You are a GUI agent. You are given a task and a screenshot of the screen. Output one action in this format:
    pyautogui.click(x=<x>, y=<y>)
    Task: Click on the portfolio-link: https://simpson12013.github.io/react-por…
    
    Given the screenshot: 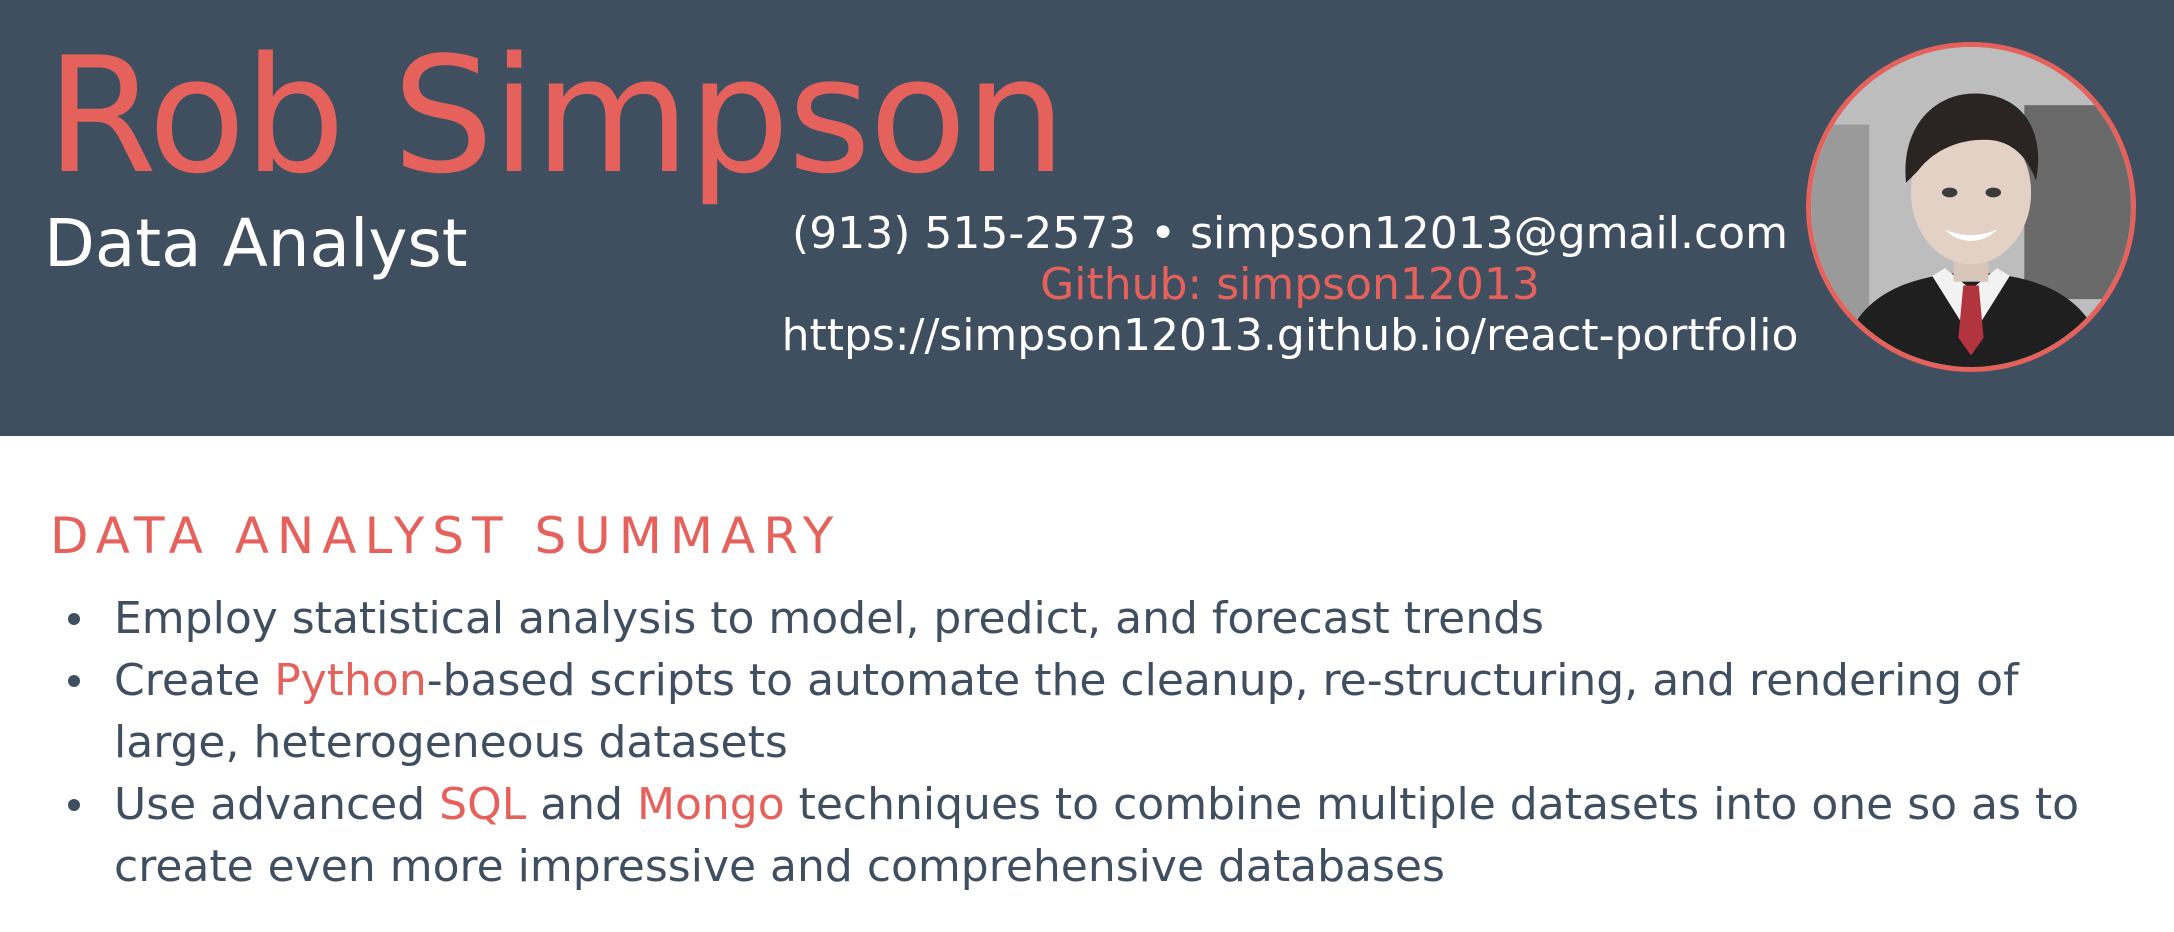 What is the action you would take?
    pyautogui.click(x=1290, y=335)
    